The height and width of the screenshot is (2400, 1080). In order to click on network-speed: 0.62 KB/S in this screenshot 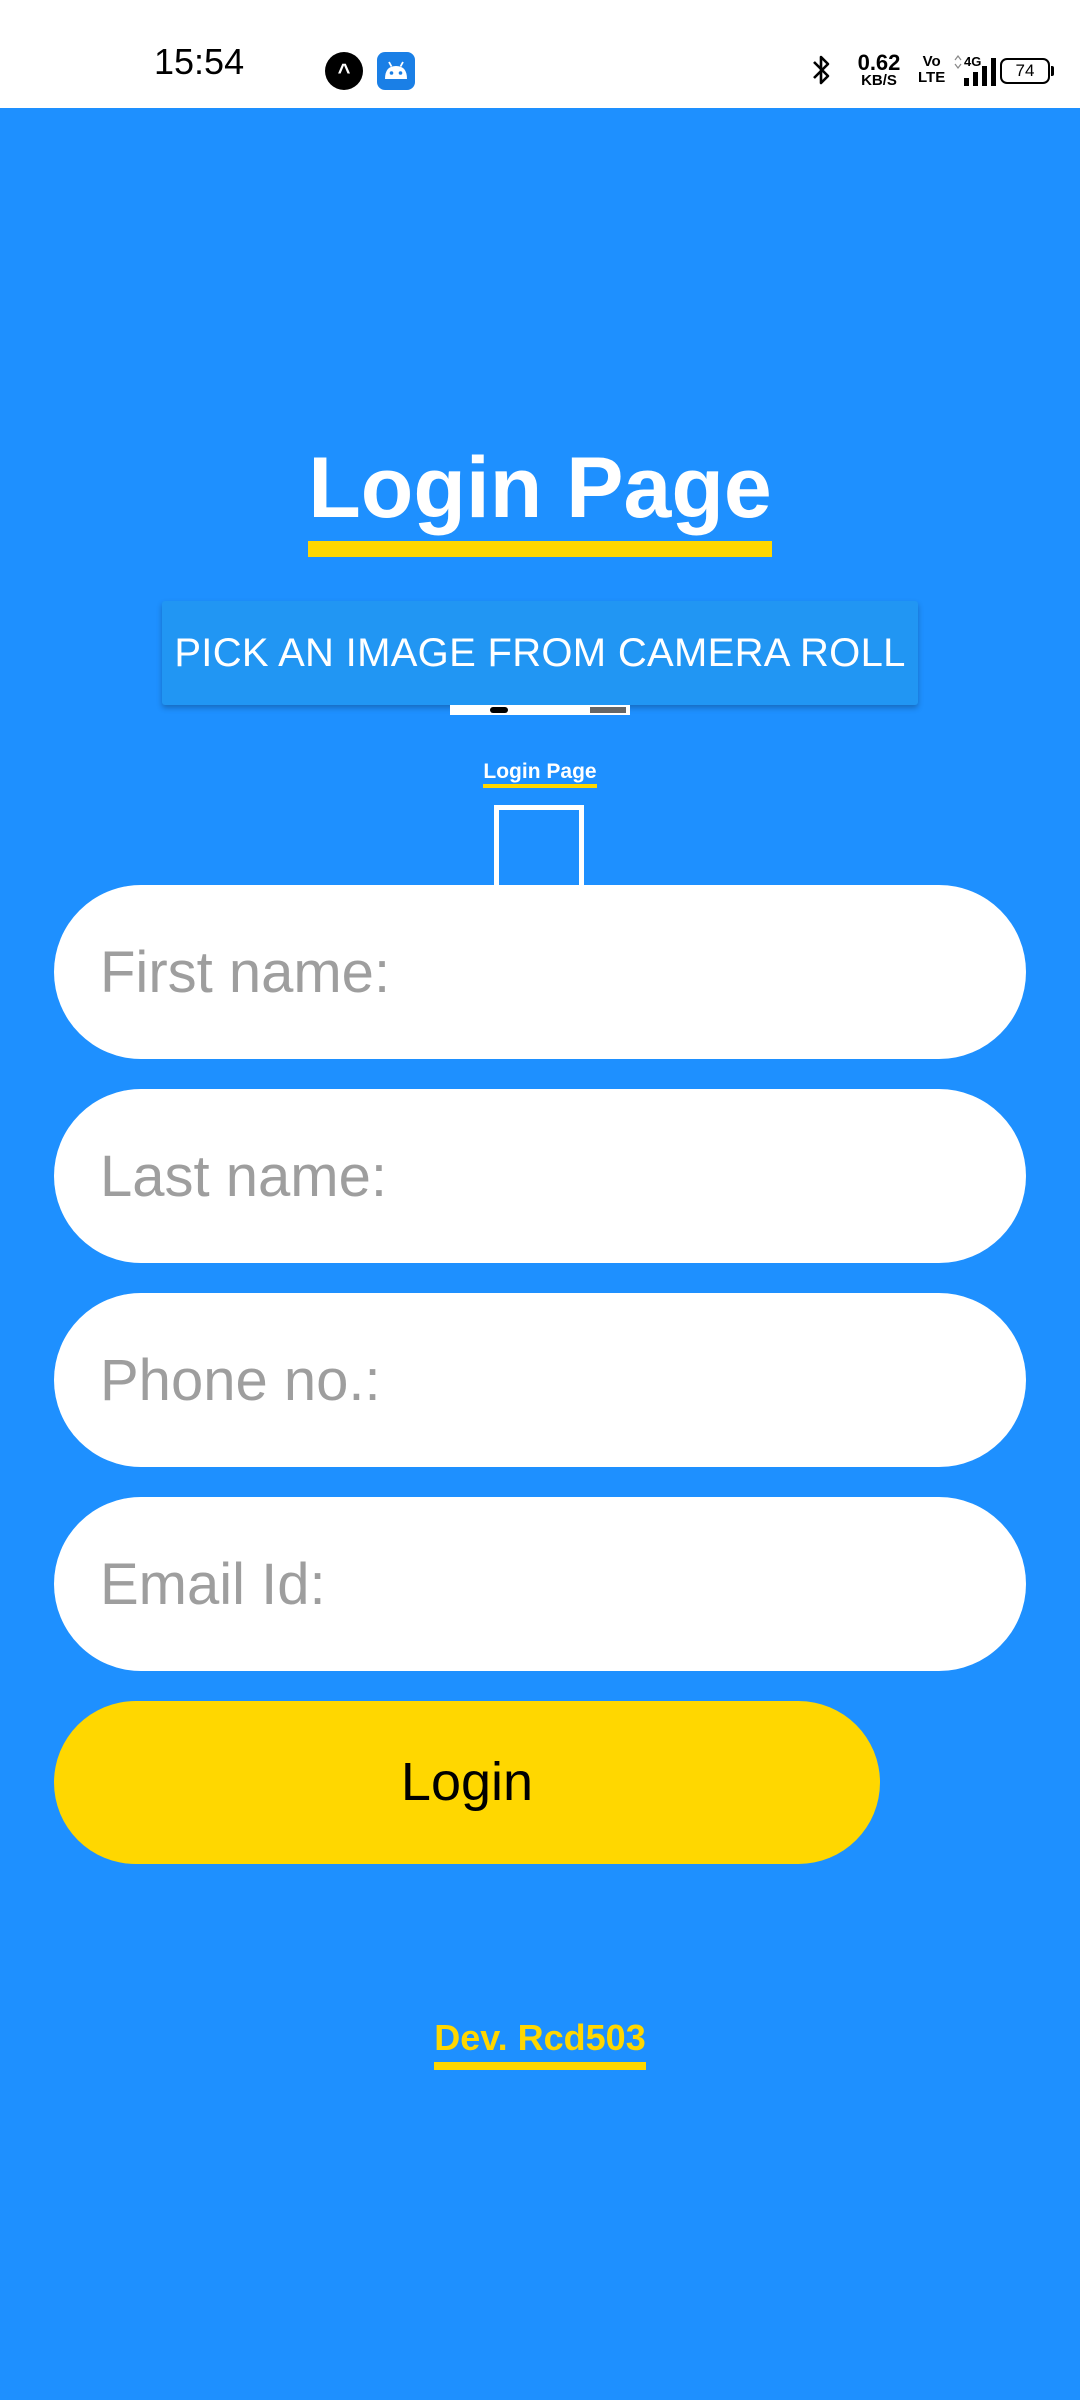, I will do `click(879, 69)`.